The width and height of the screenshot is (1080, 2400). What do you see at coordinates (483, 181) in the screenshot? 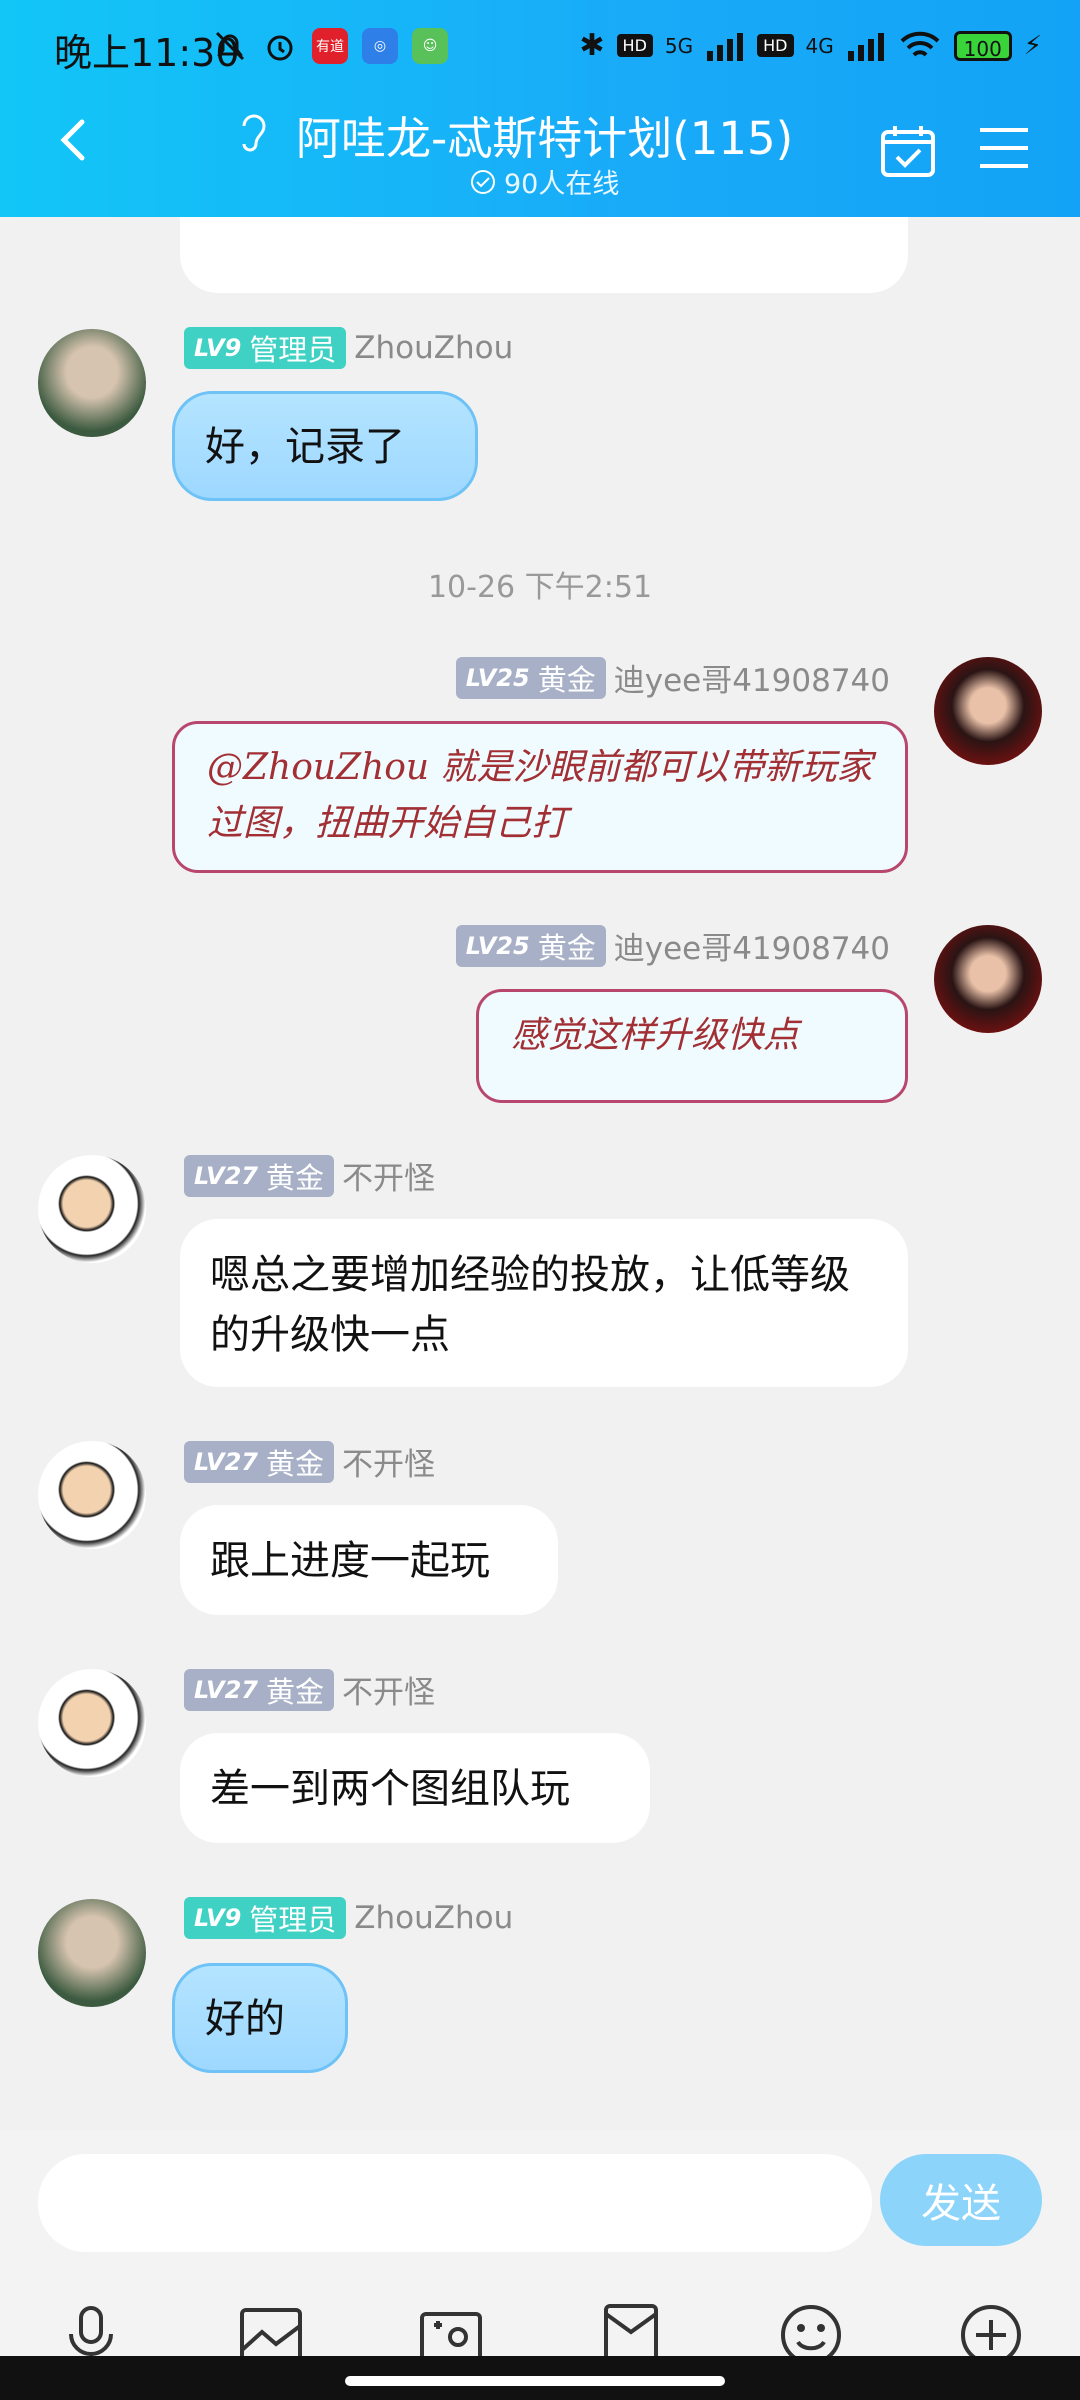
I see `check-circle-icon` at bounding box center [483, 181].